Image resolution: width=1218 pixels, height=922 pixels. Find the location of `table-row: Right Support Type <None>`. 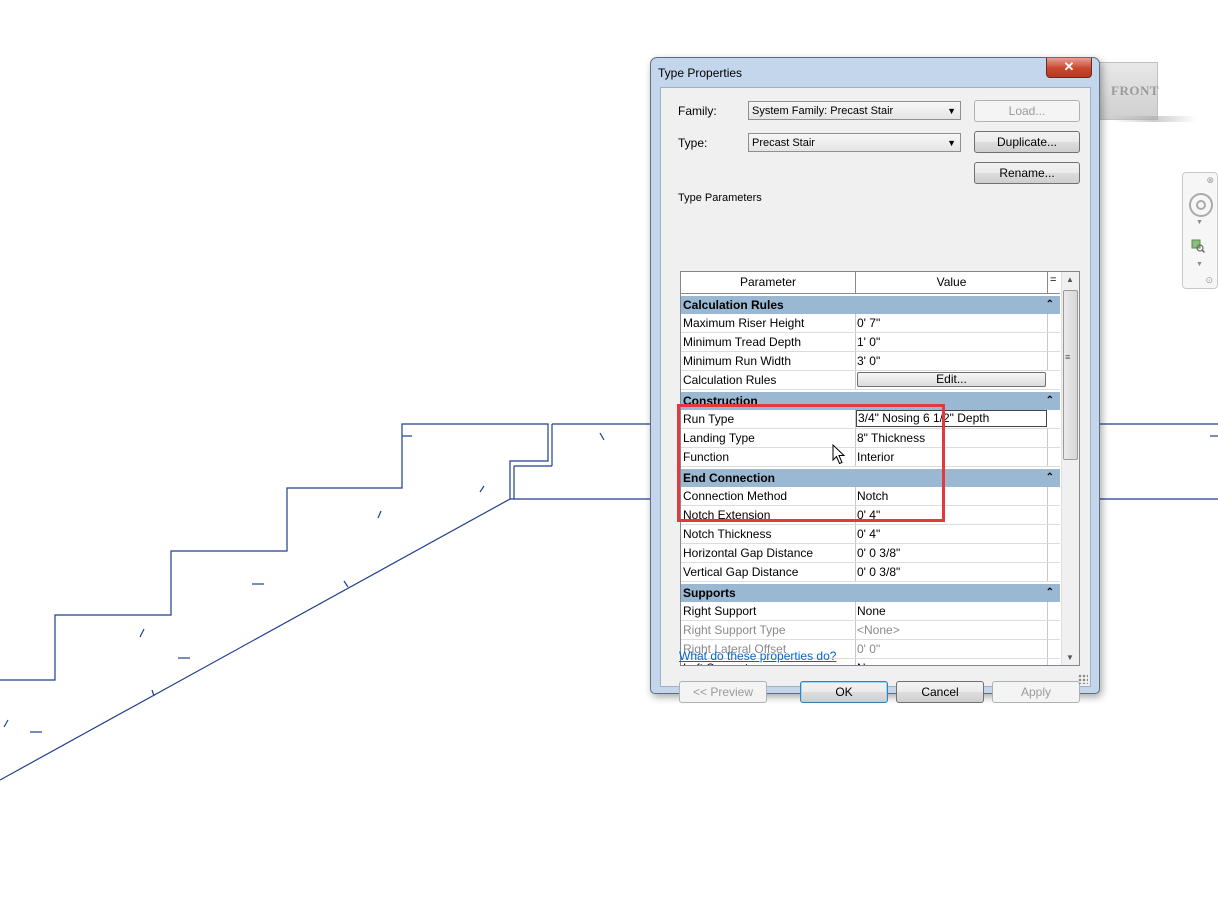

table-row: Right Support Type <None> is located at coordinates (870, 630).